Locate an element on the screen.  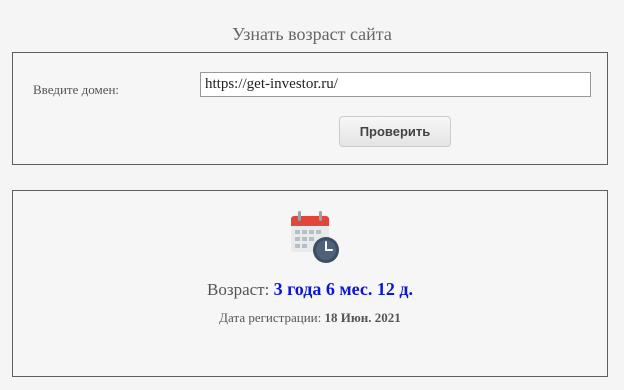
age-line: Возраст: 3 года 6 мес. 12 д. is located at coordinates (310, 289).